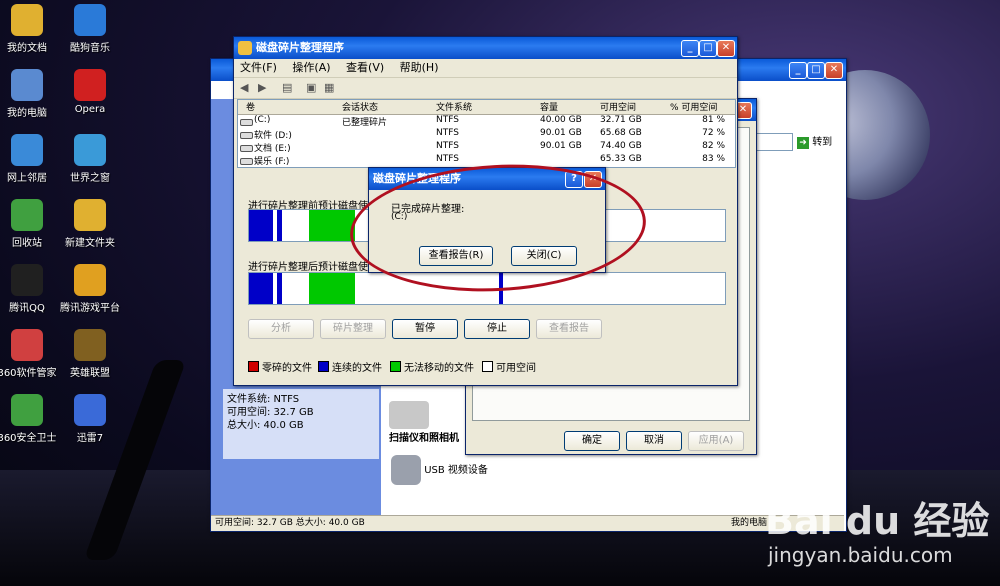  What do you see at coordinates (311, 87) in the screenshot?
I see `properties-icon: ▣` at bounding box center [311, 87].